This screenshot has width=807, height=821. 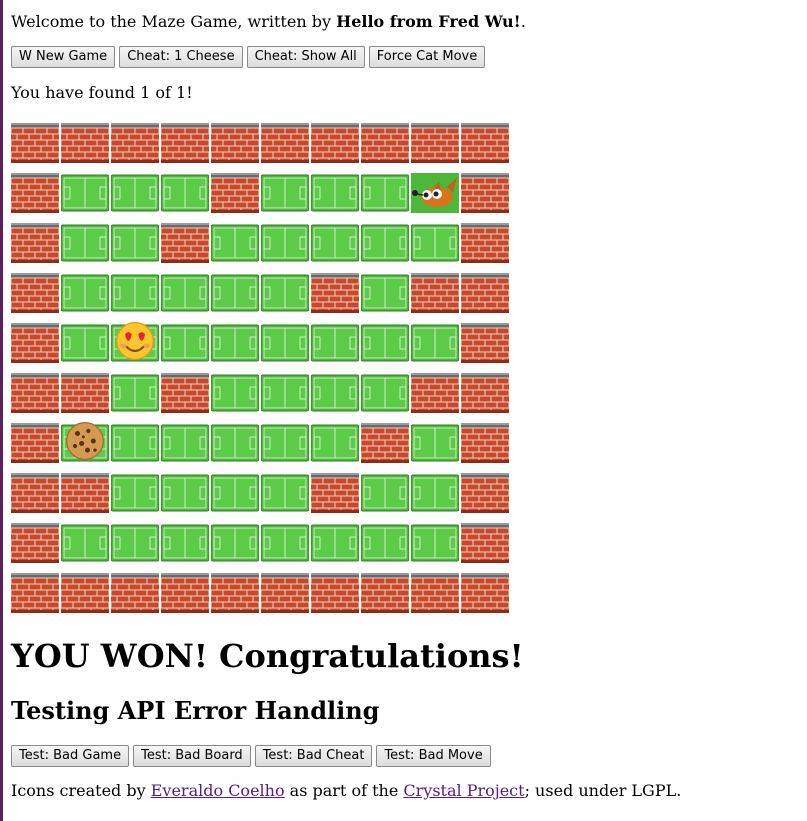 What do you see at coordinates (192, 756) in the screenshot?
I see `test-bad-board-button: Test: Bad Board` at bounding box center [192, 756].